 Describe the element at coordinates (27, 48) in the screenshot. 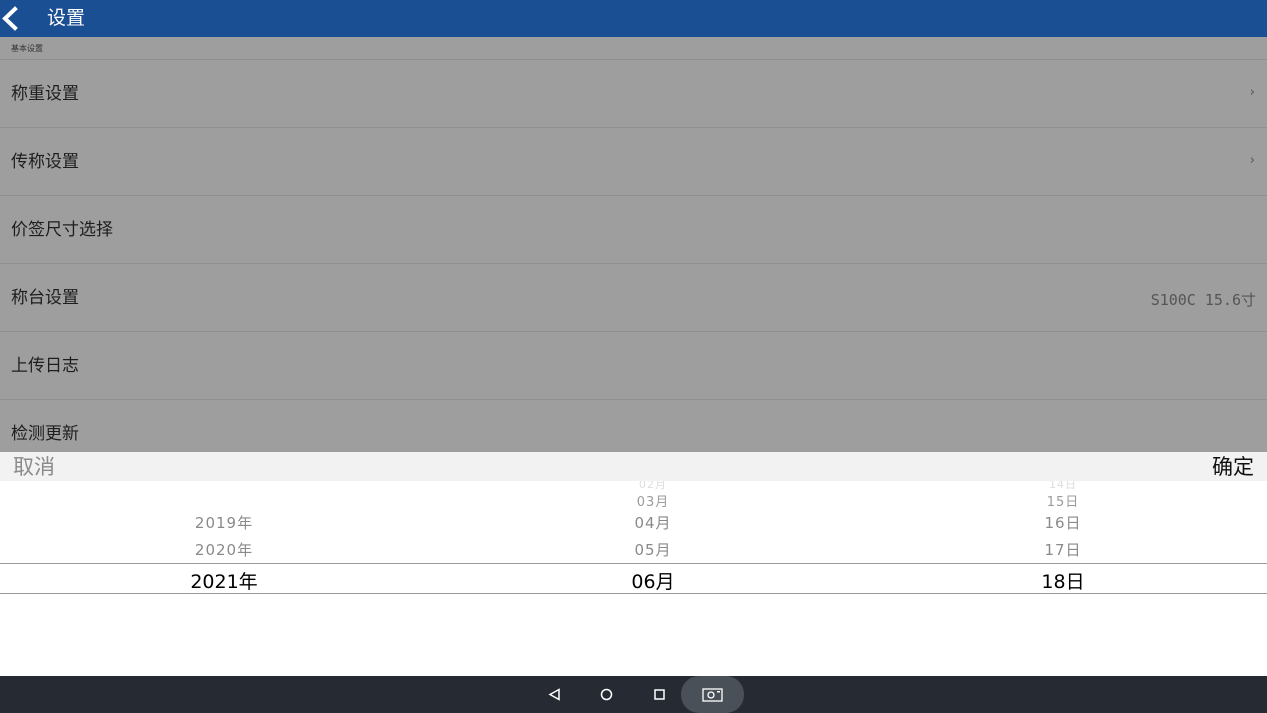

I see `section-title: 基本设置` at that location.